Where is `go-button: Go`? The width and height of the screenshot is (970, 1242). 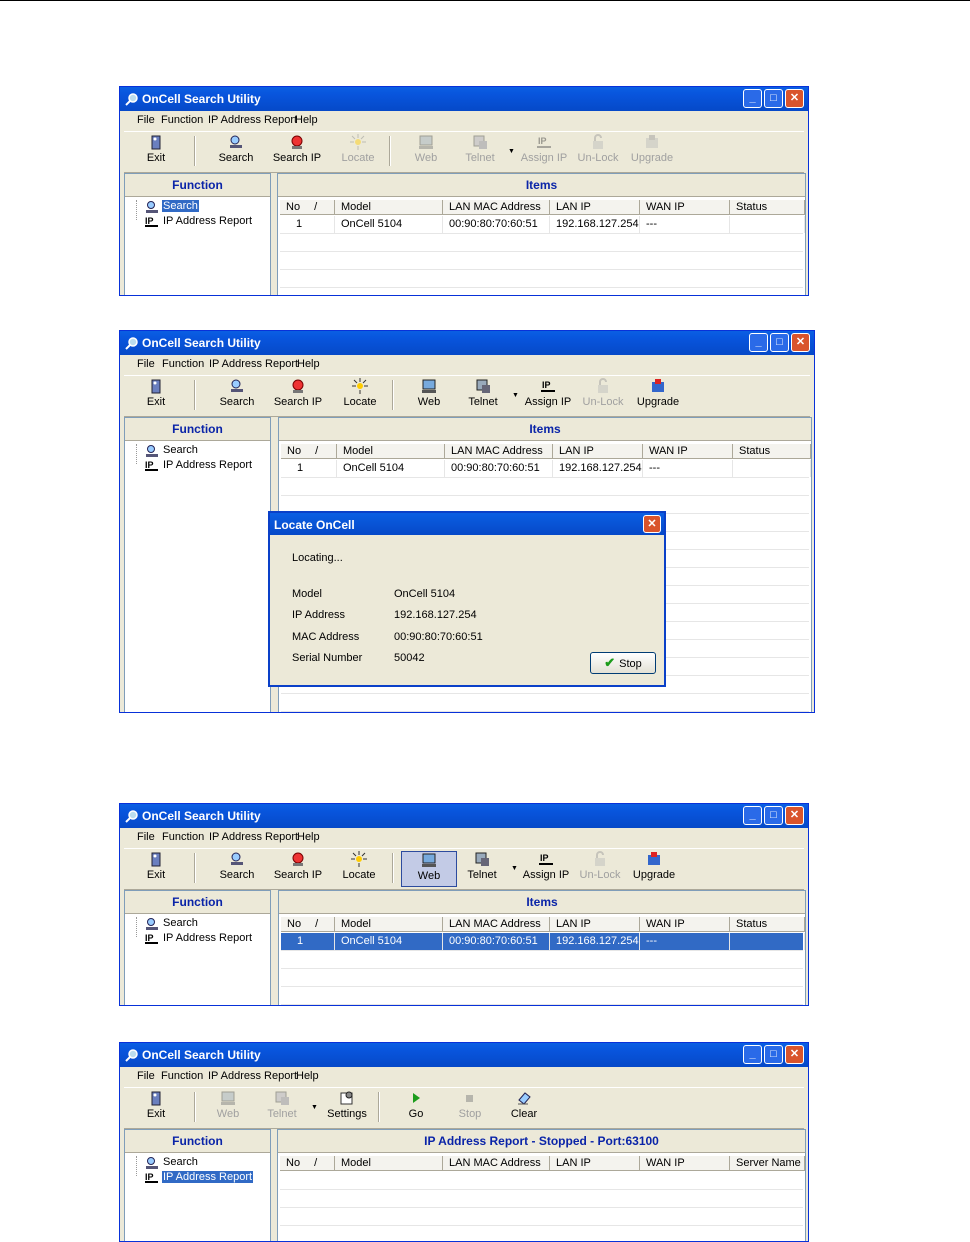 go-button: Go is located at coordinates (416, 1108).